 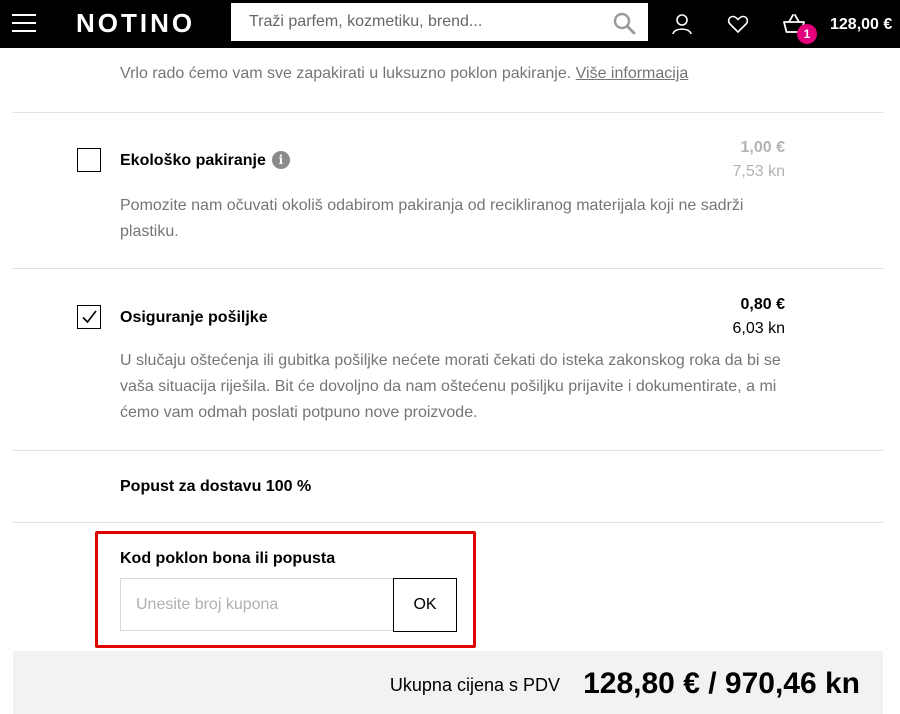 What do you see at coordinates (738, 24) in the screenshot?
I see `heart-icon` at bounding box center [738, 24].